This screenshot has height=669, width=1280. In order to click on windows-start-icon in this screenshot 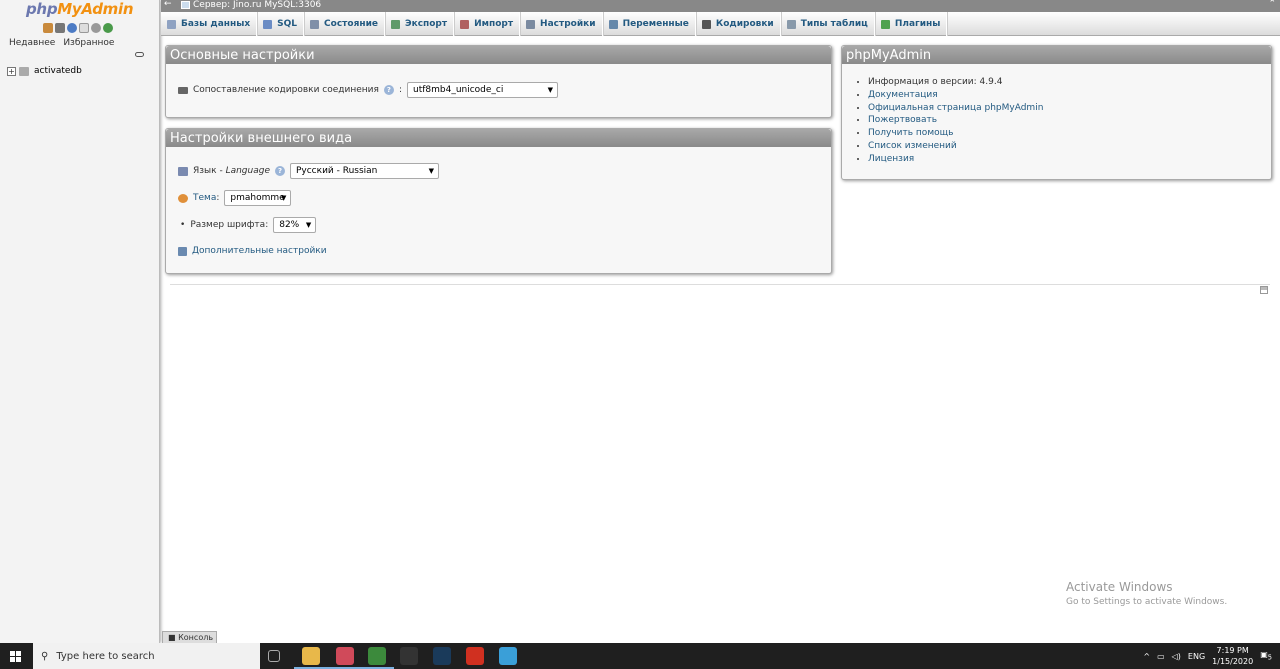, I will do `click(15, 656)`.